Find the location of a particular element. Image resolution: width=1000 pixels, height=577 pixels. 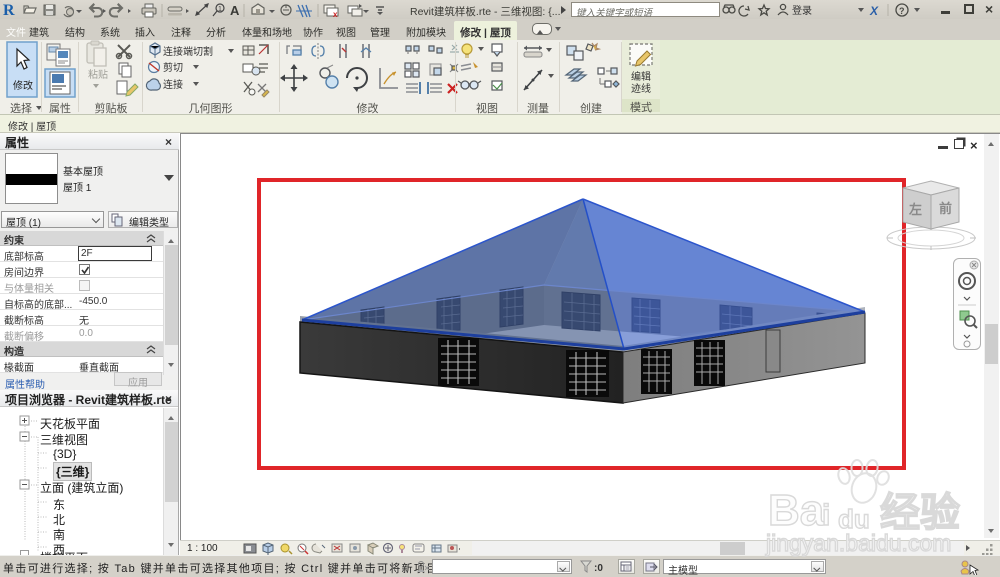

svg-text: 登录 is located at coordinates (802, 10).